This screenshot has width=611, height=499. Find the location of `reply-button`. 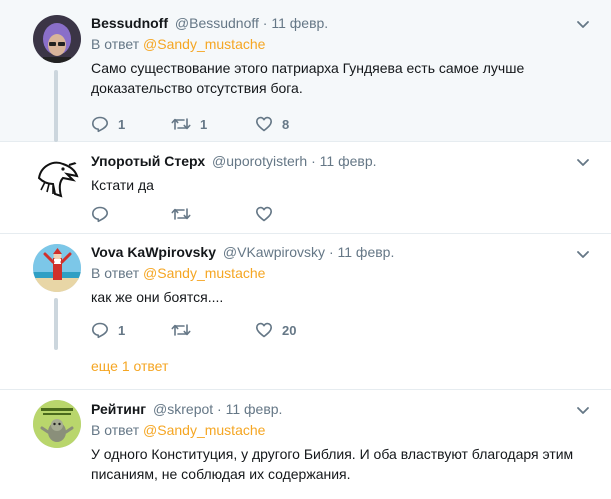

reply-button is located at coordinates (131, 214).